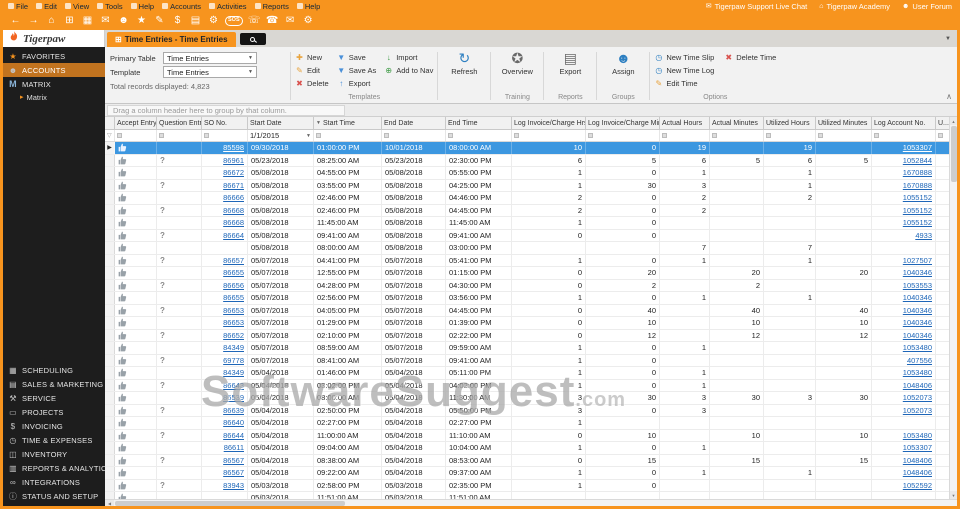 The width and height of the screenshot is (960, 509). Describe the element at coordinates (927, 6) in the screenshot. I see `link-user-forum: ☻ User Forum` at that location.